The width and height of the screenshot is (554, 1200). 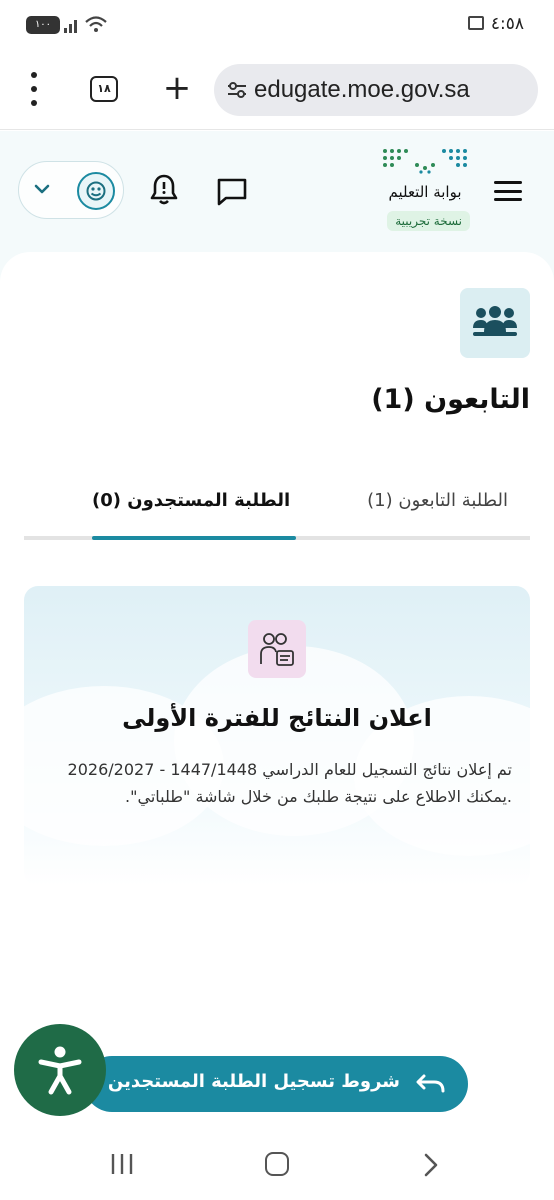 I want to click on hamburger-icon, so click(x=508, y=191).